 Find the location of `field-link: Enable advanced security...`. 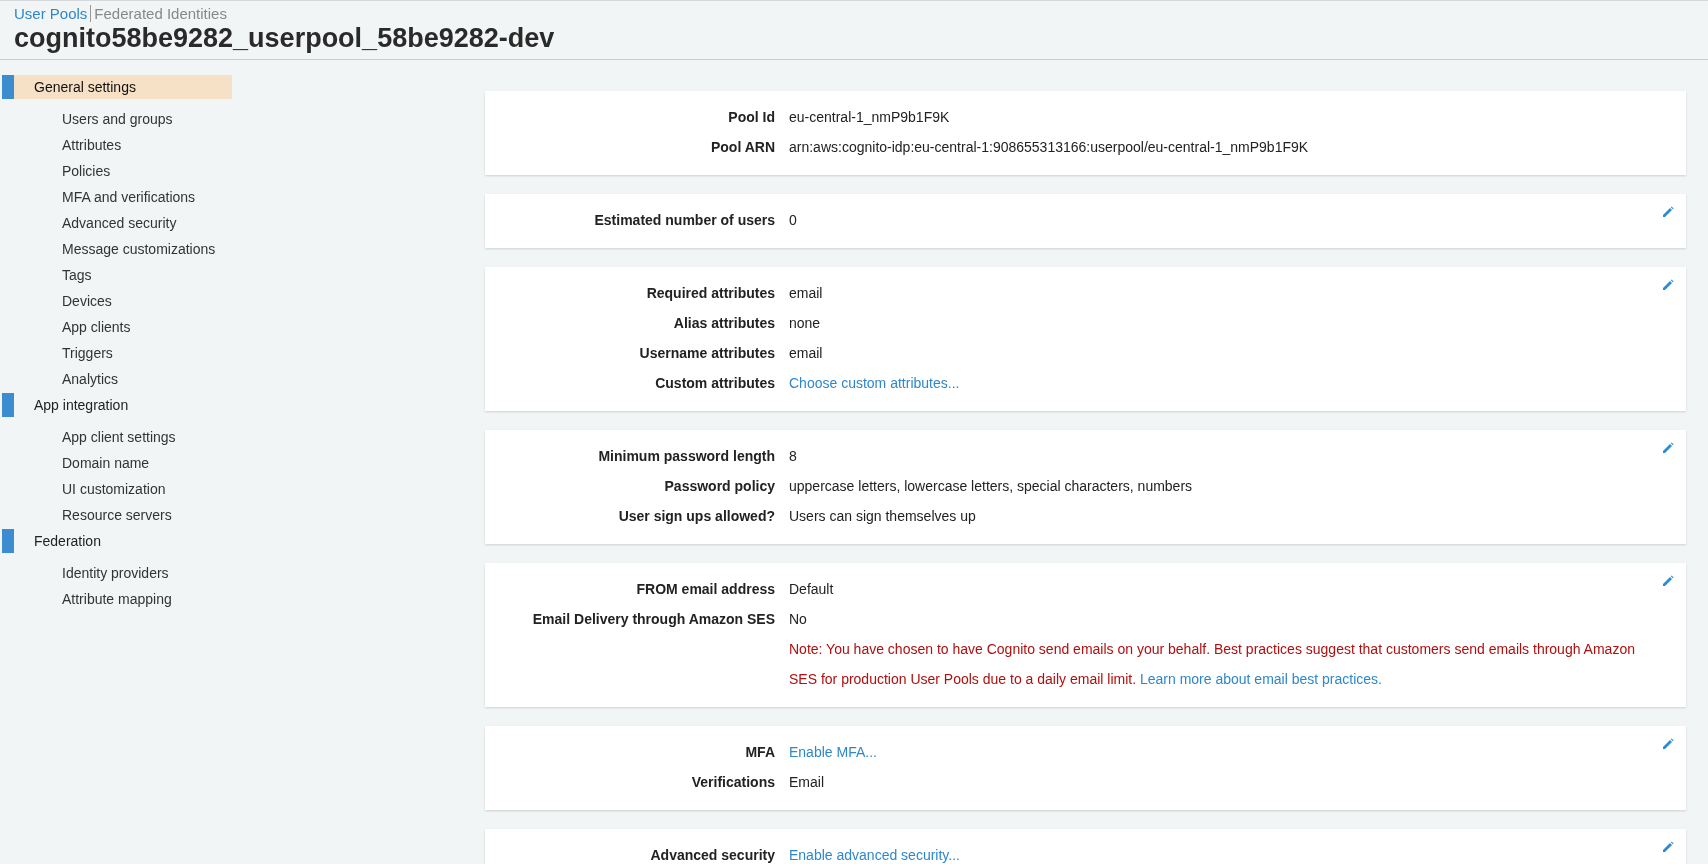

field-link: Enable advanced security... is located at coordinates (874, 855).